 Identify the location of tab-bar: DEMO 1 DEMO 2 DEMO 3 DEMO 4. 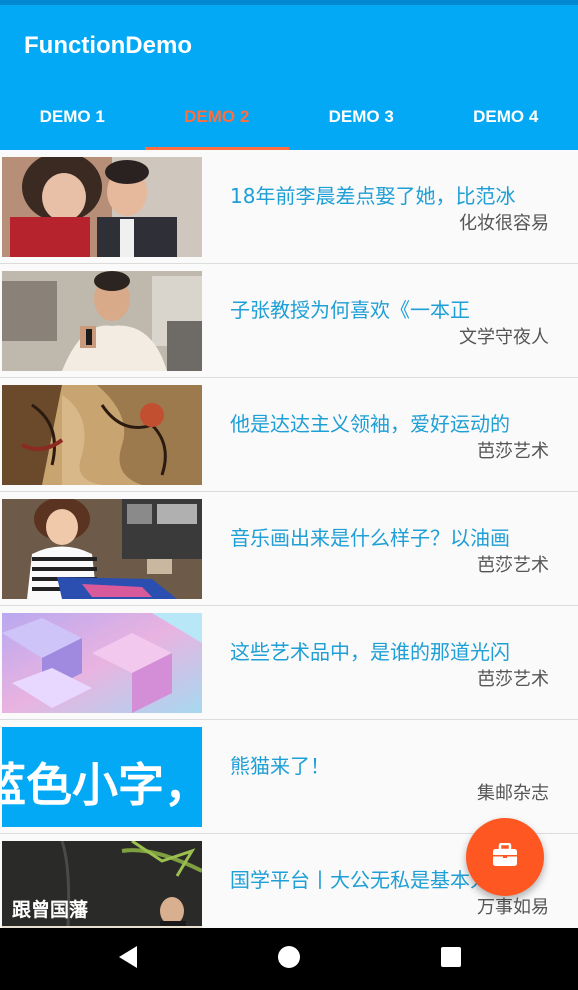
(289, 121).